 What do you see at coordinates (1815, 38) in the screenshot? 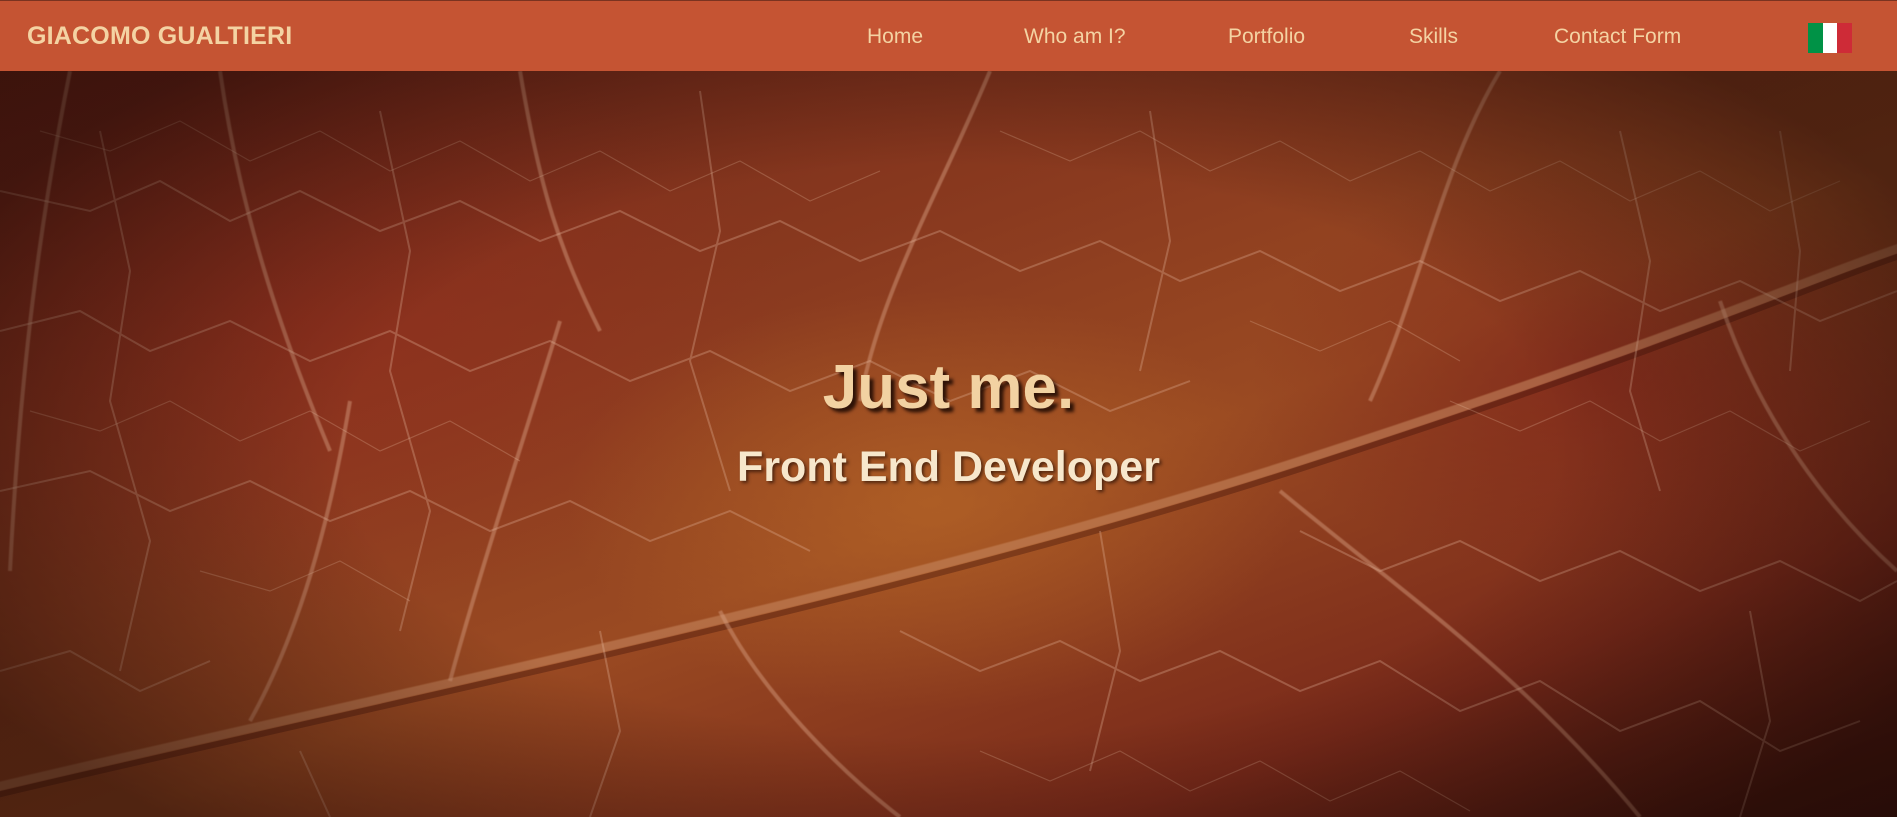
I see `flag-stripe-green` at bounding box center [1815, 38].